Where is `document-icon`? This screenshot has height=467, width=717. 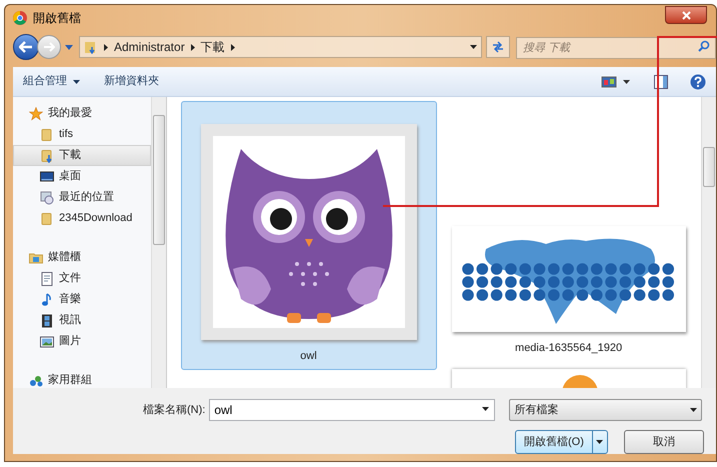 document-icon is located at coordinates (47, 279).